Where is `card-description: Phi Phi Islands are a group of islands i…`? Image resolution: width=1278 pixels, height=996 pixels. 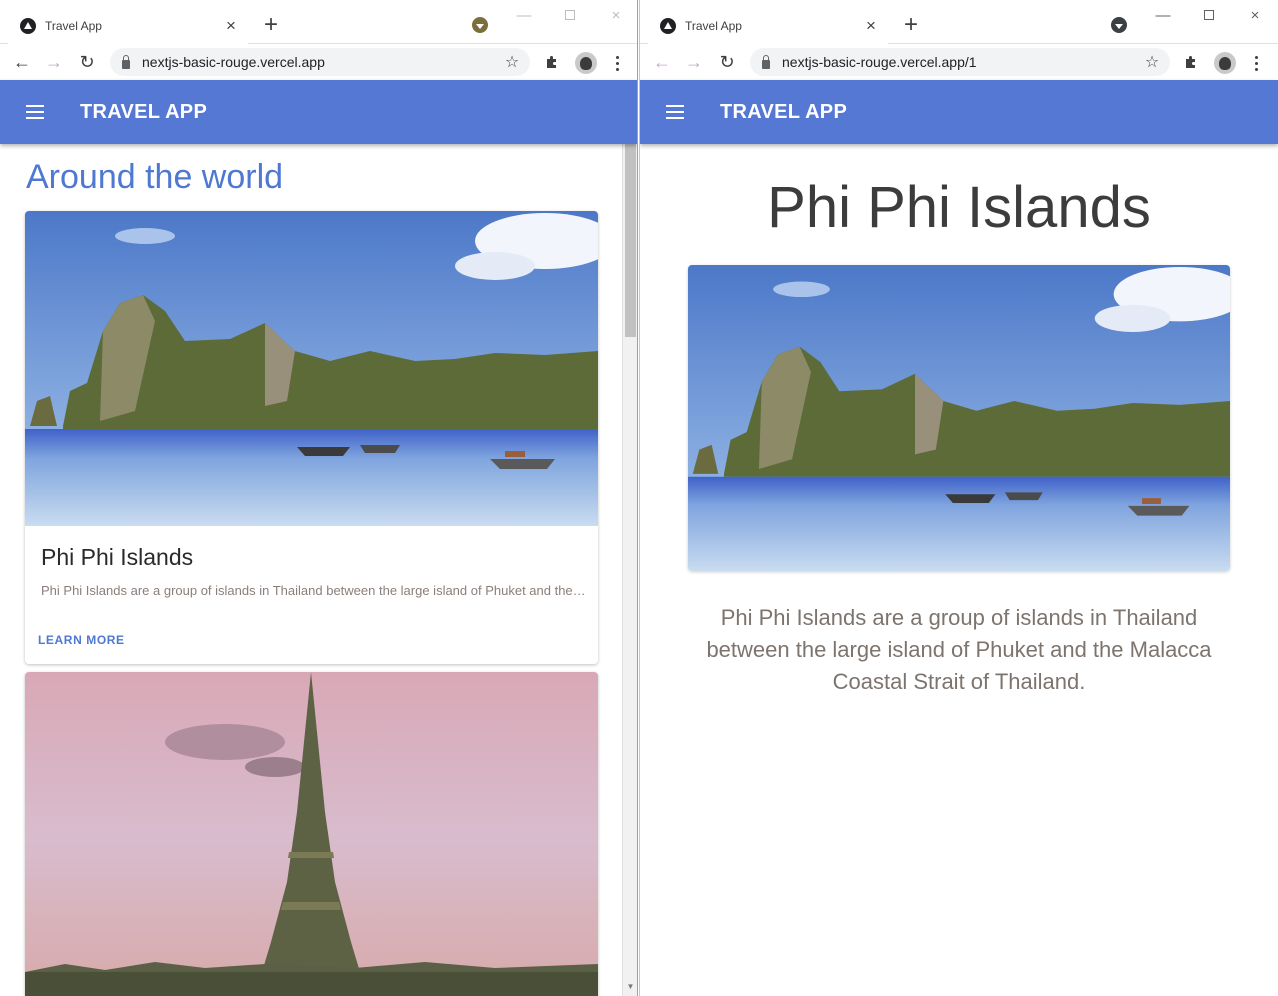 card-description: Phi Phi Islands are a group of islands i… is located at coordinates (313, 590).